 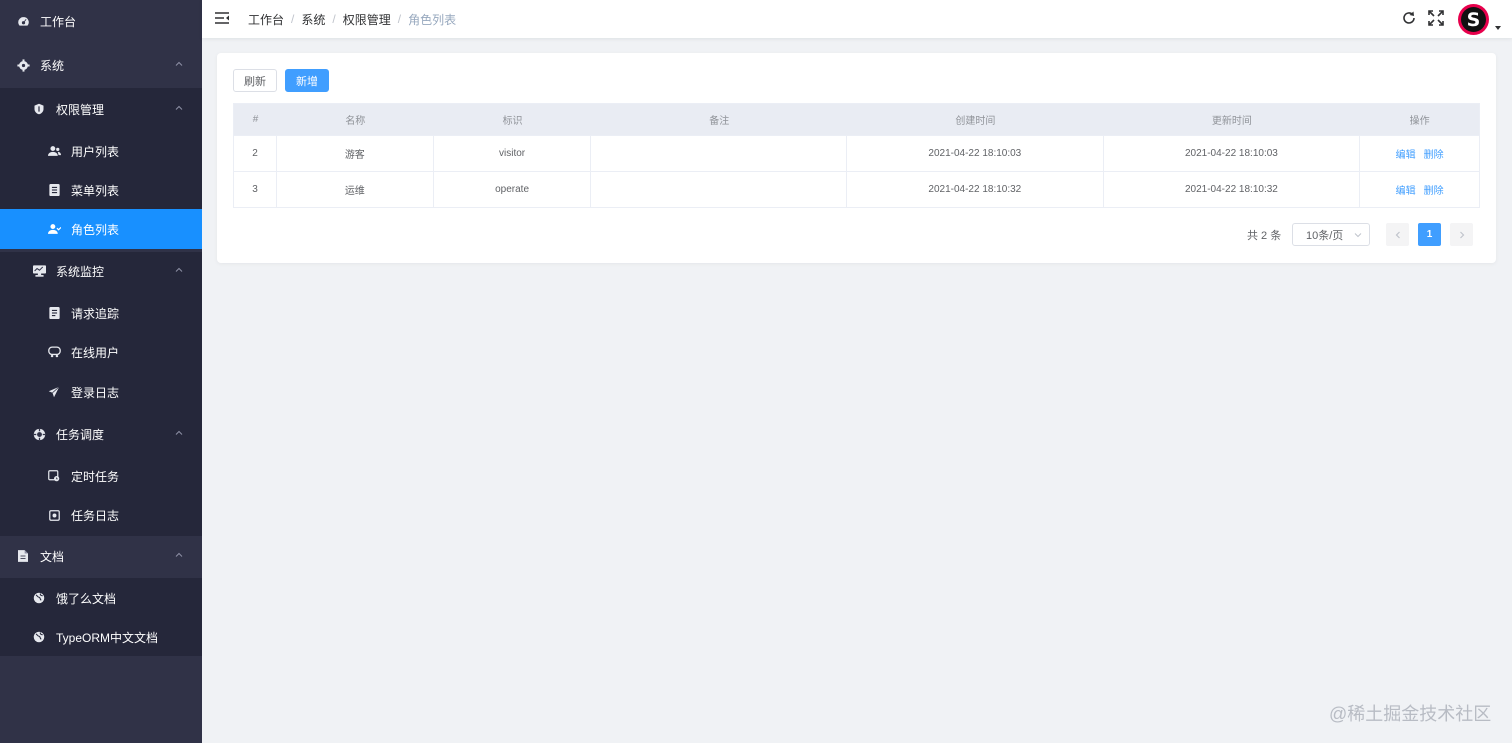 I want to click on sidebar-item-request-trace: 请求追踪, so click(x=101, y=313).